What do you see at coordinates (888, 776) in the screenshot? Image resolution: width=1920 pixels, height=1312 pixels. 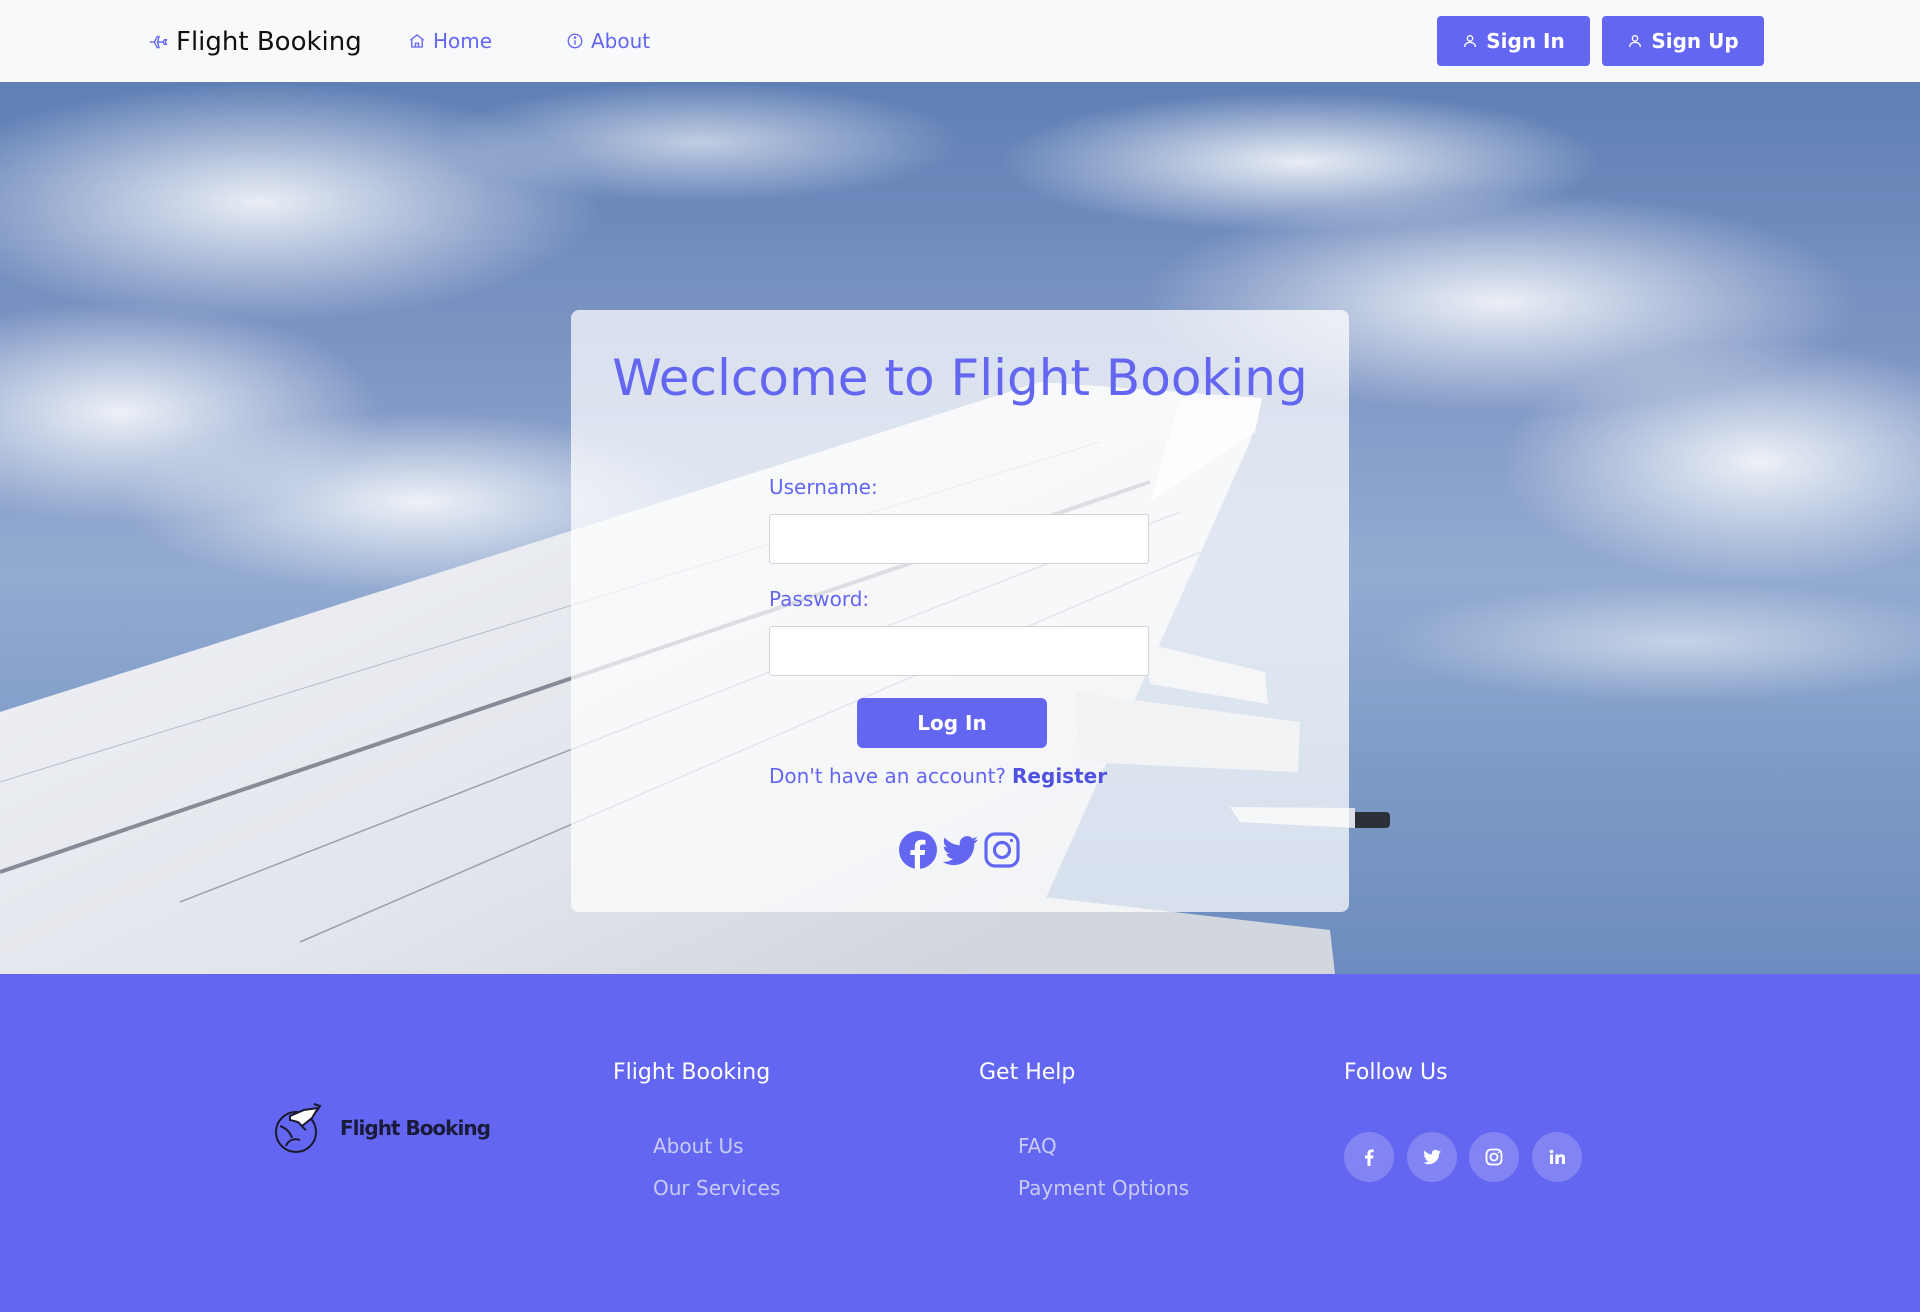 I see `register-prompt-text: Don't have an account?` at bounding box center [888, 776].